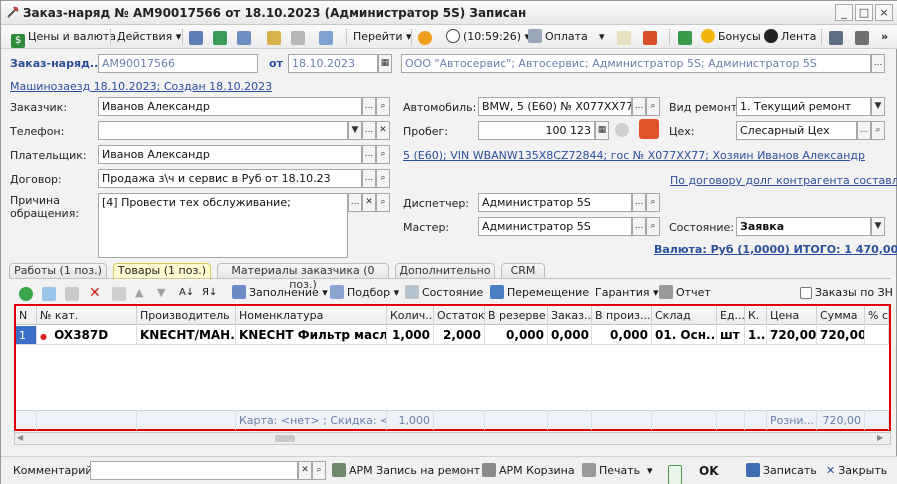 The image size is (897, 484). What do you see at coordinates (846, 293) in the screenshot?
I see `orders-checkbox: Заказы по ЗН` at bounding box center [846, 293].